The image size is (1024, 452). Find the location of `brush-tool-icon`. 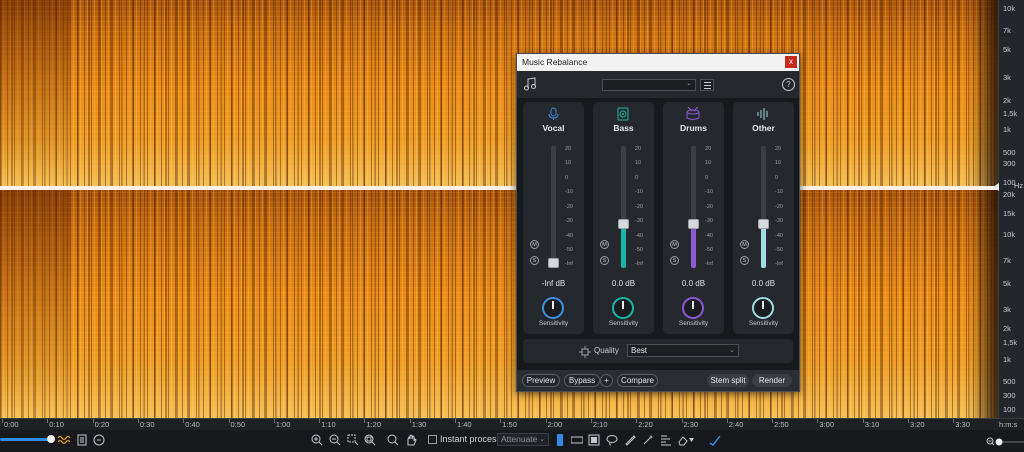

brush-tool-icon is located at coordinates (630, 440).